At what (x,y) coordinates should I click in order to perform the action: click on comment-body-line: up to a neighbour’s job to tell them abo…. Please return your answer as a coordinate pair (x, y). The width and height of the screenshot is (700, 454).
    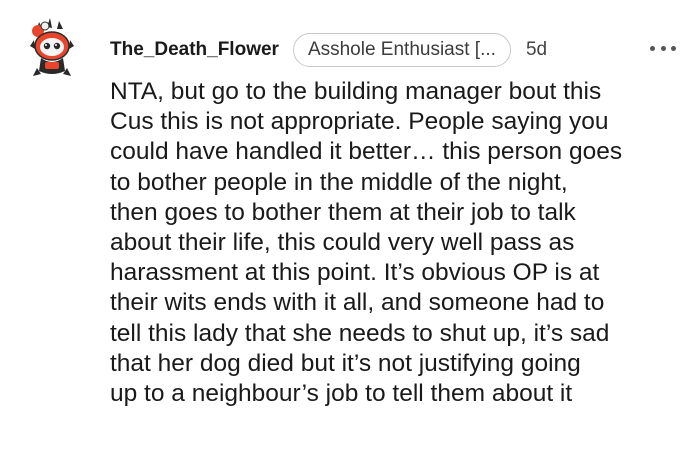
    Looking at the image, I should click on (341, 394).